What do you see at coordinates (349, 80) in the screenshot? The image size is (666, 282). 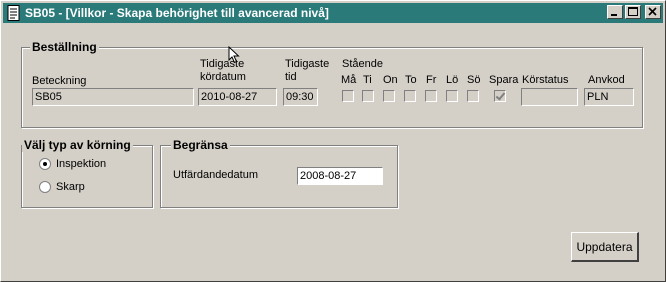 I see `day-label-mon: Må` at bounding box center [349, 80].